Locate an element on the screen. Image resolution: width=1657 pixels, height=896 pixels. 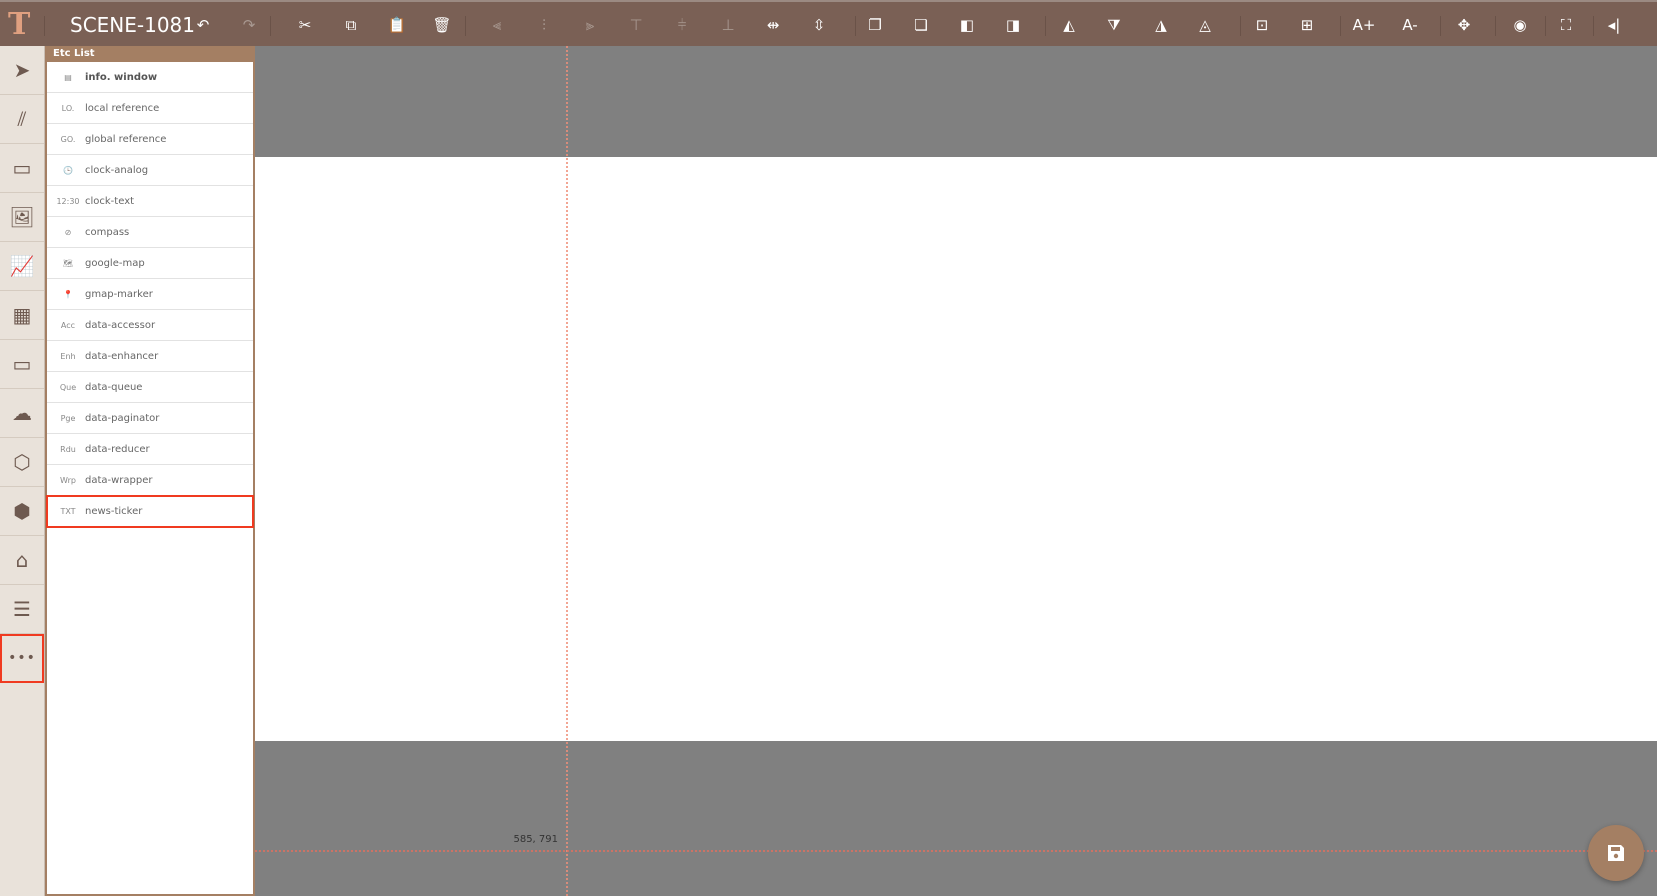
list-item-local-reference: LO. local reference is located at coordinates (150, 108).